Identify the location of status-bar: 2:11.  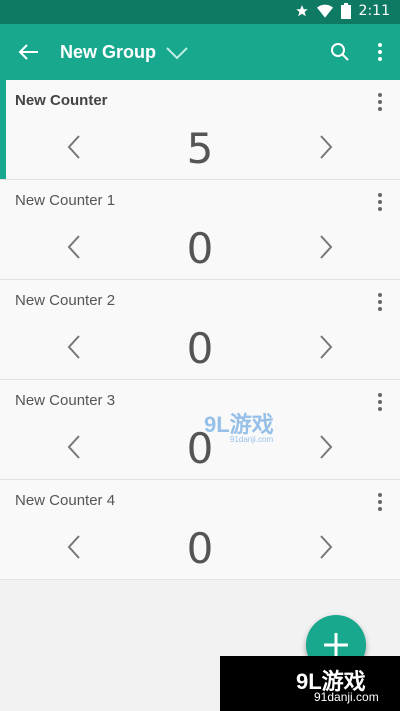
(200, 12).